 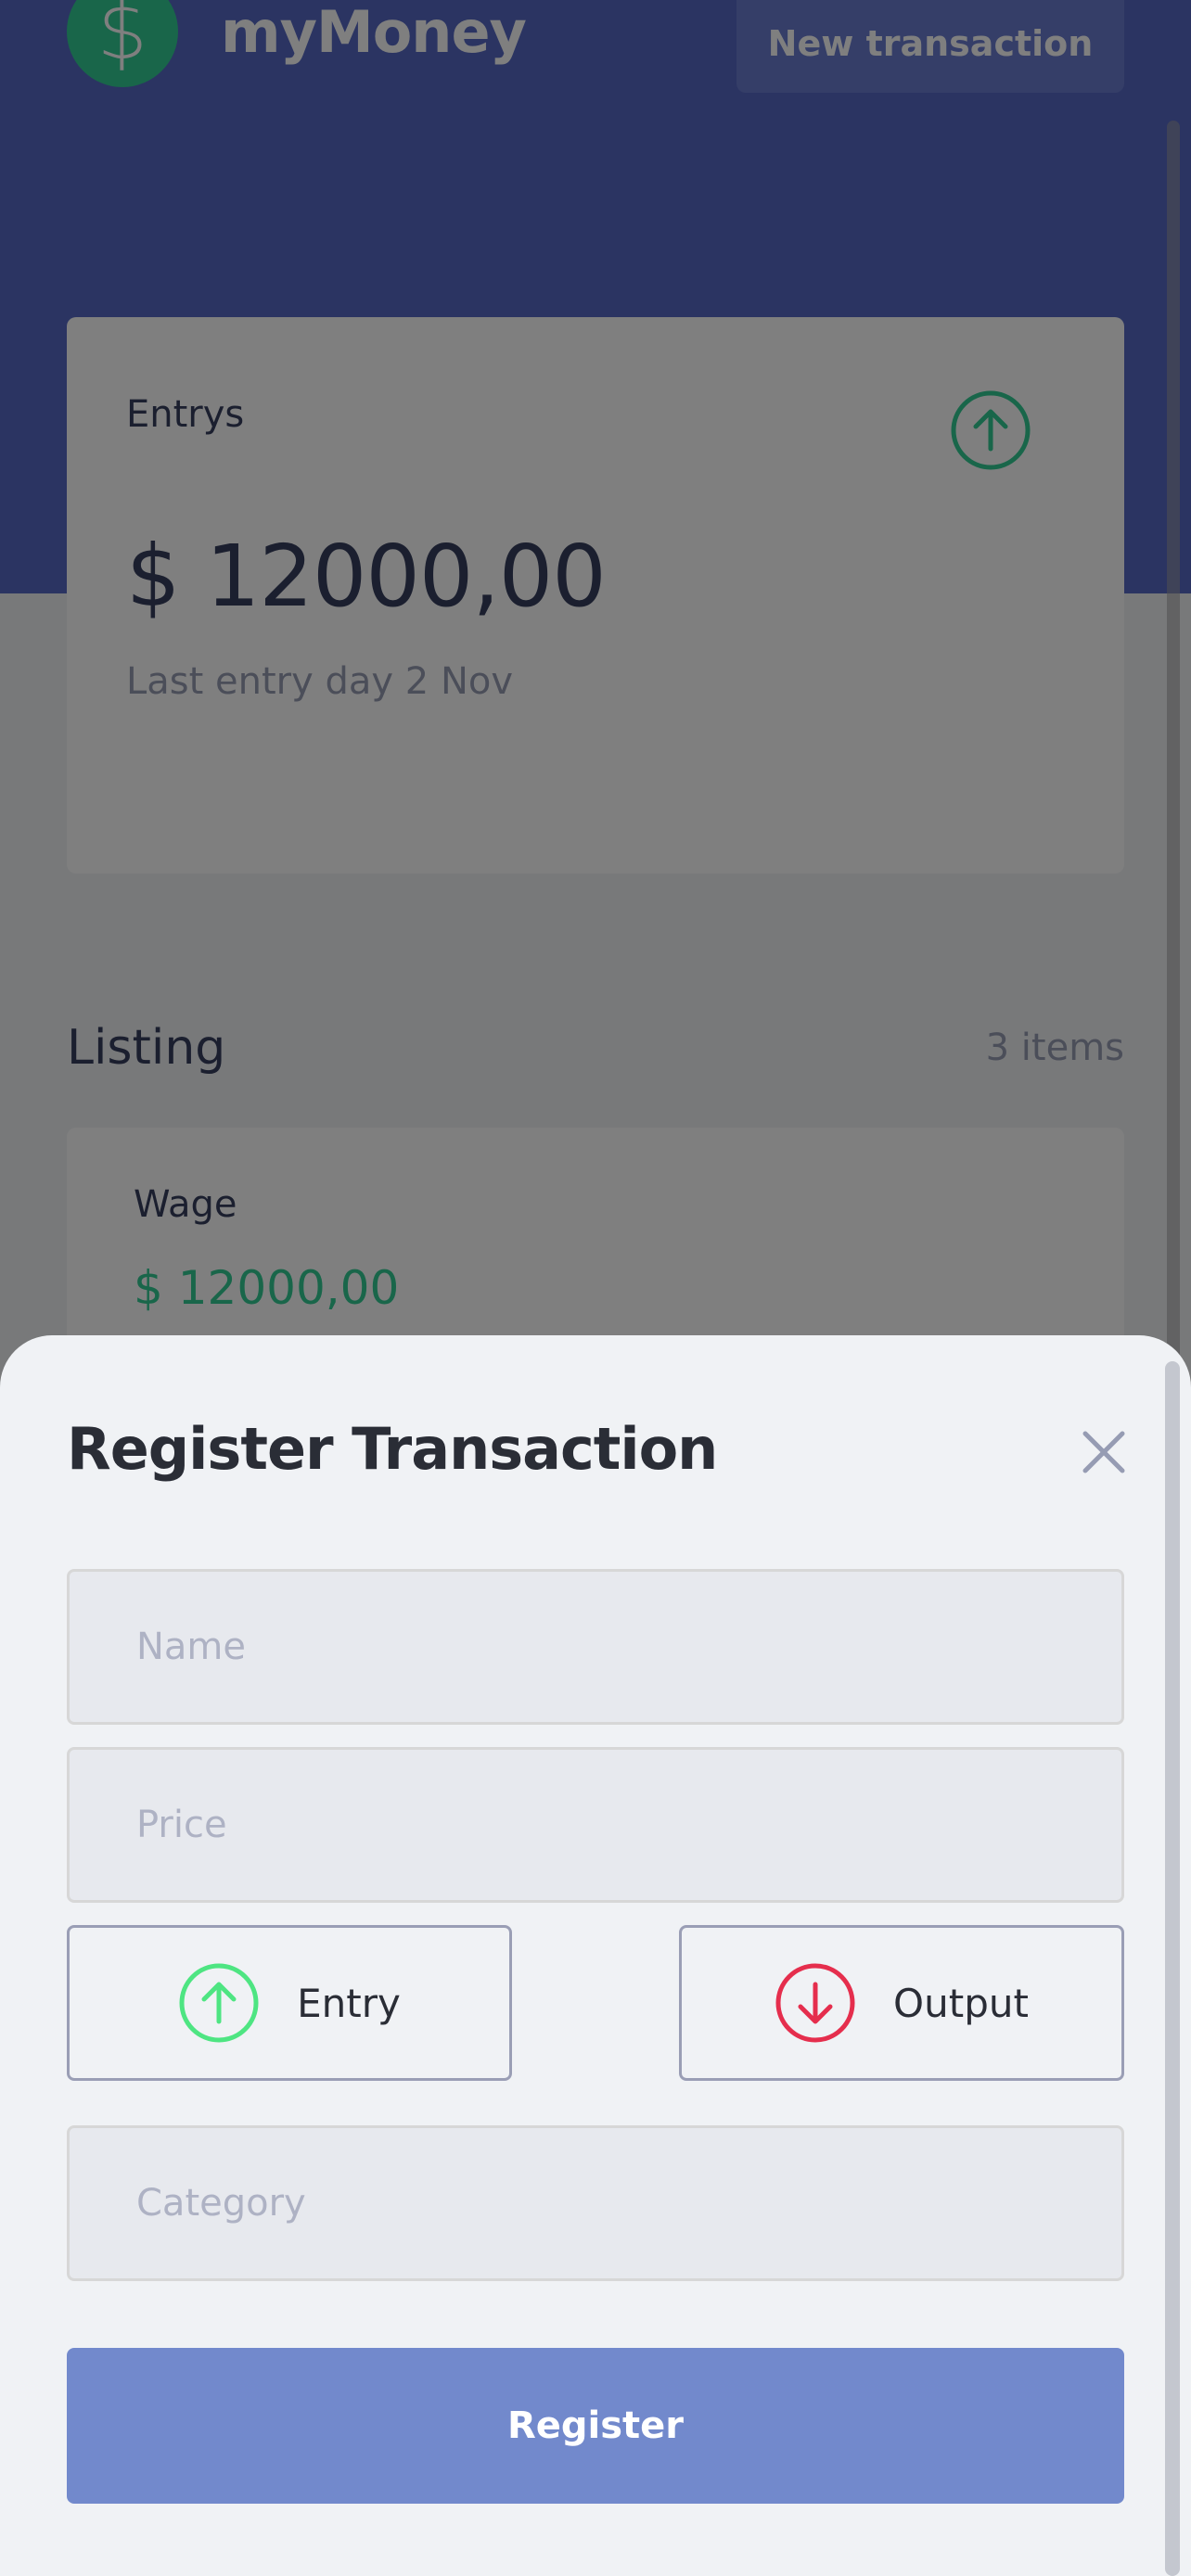 What do you see at coordinates (595, 2203) in the screenshot?
I see `category-input` at bounding box center [595, 2203].